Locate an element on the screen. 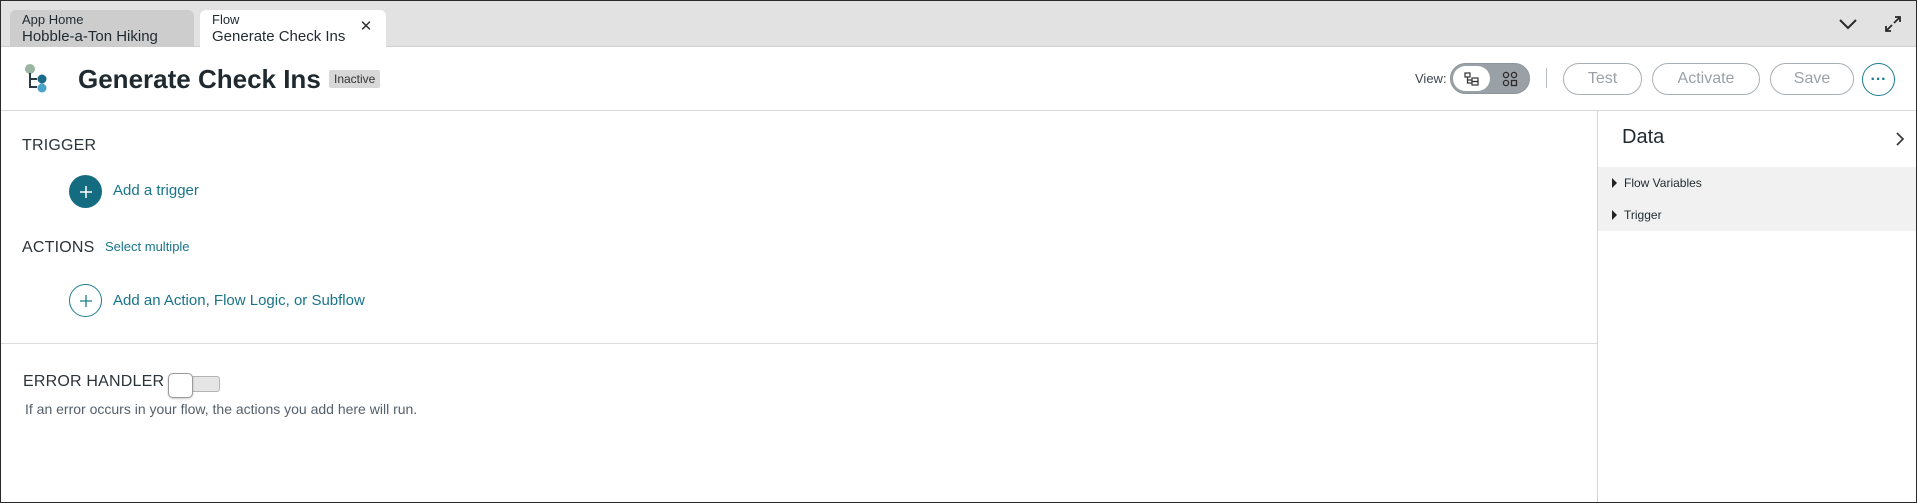 The width and height of the screenshot is (1917, 503). error-handler-toggle is located at coordinates (194, 385).